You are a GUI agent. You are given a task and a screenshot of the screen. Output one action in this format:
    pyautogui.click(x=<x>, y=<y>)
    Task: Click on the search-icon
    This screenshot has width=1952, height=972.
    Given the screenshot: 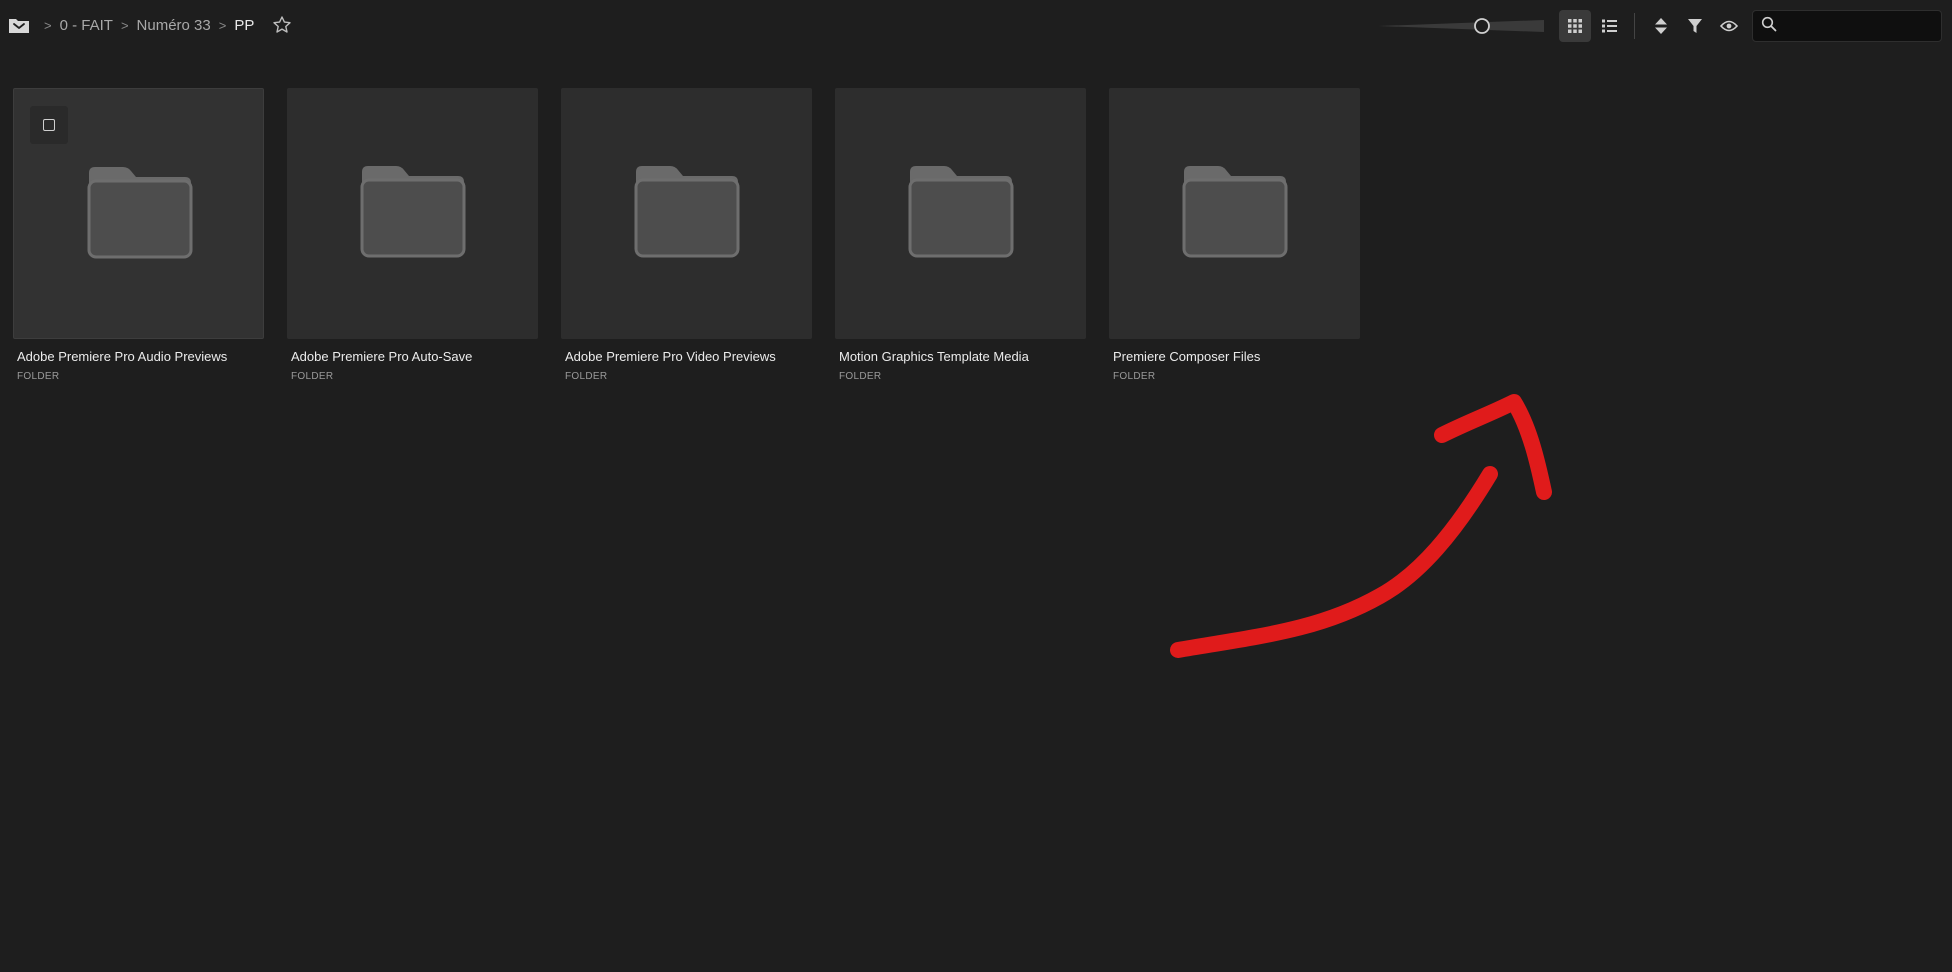 What is the action you would take?
    pyautogui.click(x=1769, y=26)
    